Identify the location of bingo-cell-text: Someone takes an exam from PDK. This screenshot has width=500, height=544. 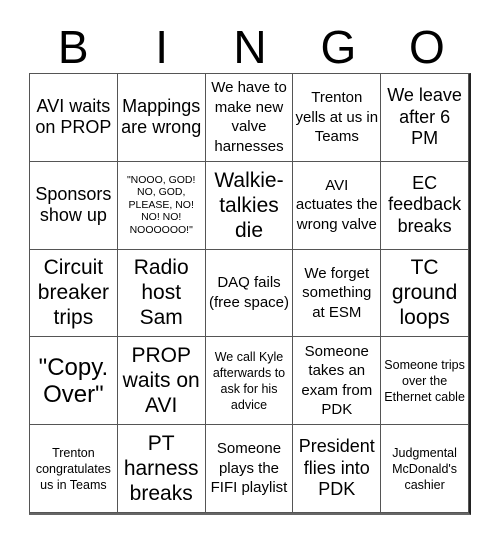
(337, 380).